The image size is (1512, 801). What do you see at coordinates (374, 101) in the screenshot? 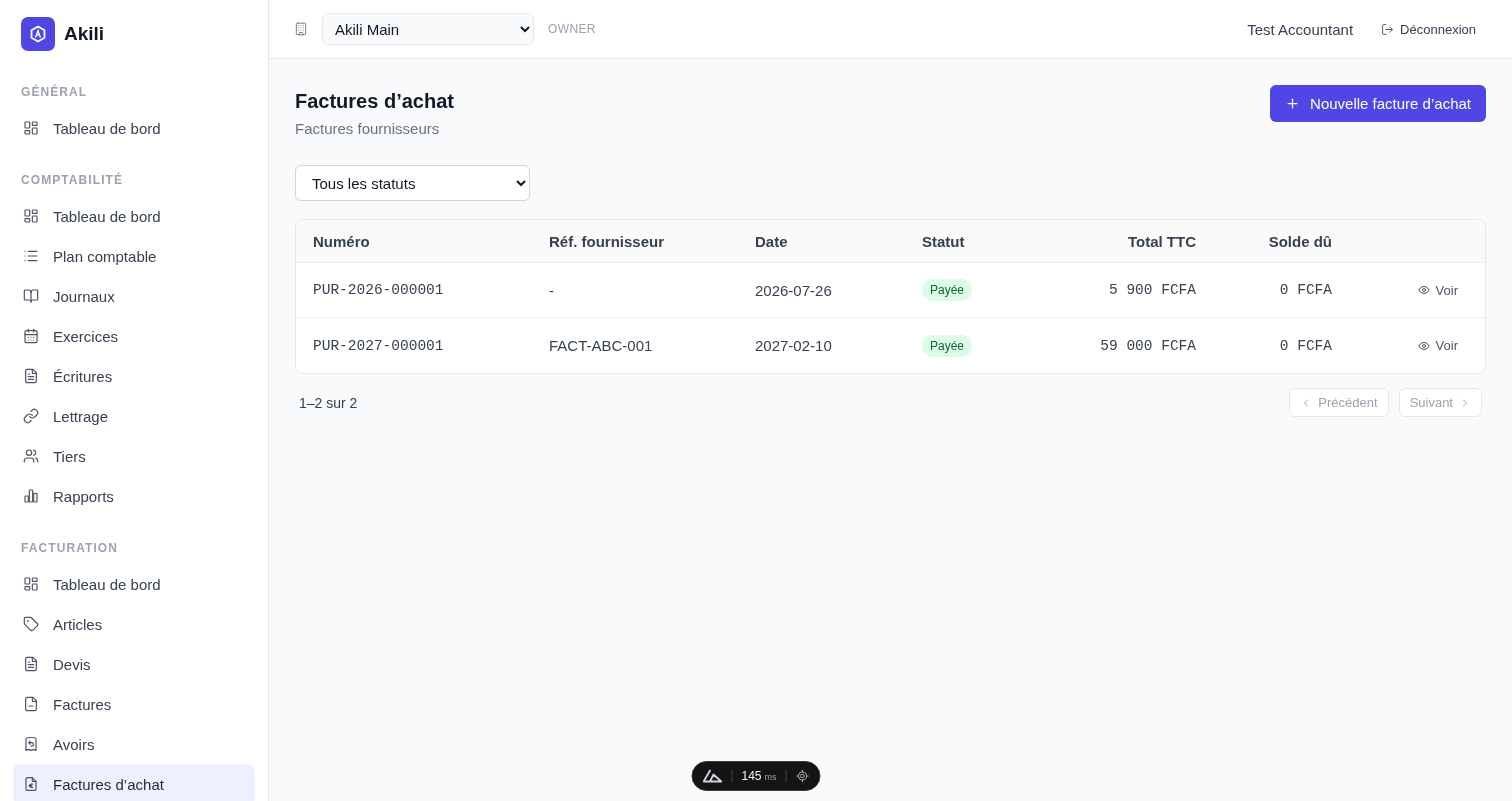
I see `page-title: Factures d’achat` at bounding box center [374, 101].